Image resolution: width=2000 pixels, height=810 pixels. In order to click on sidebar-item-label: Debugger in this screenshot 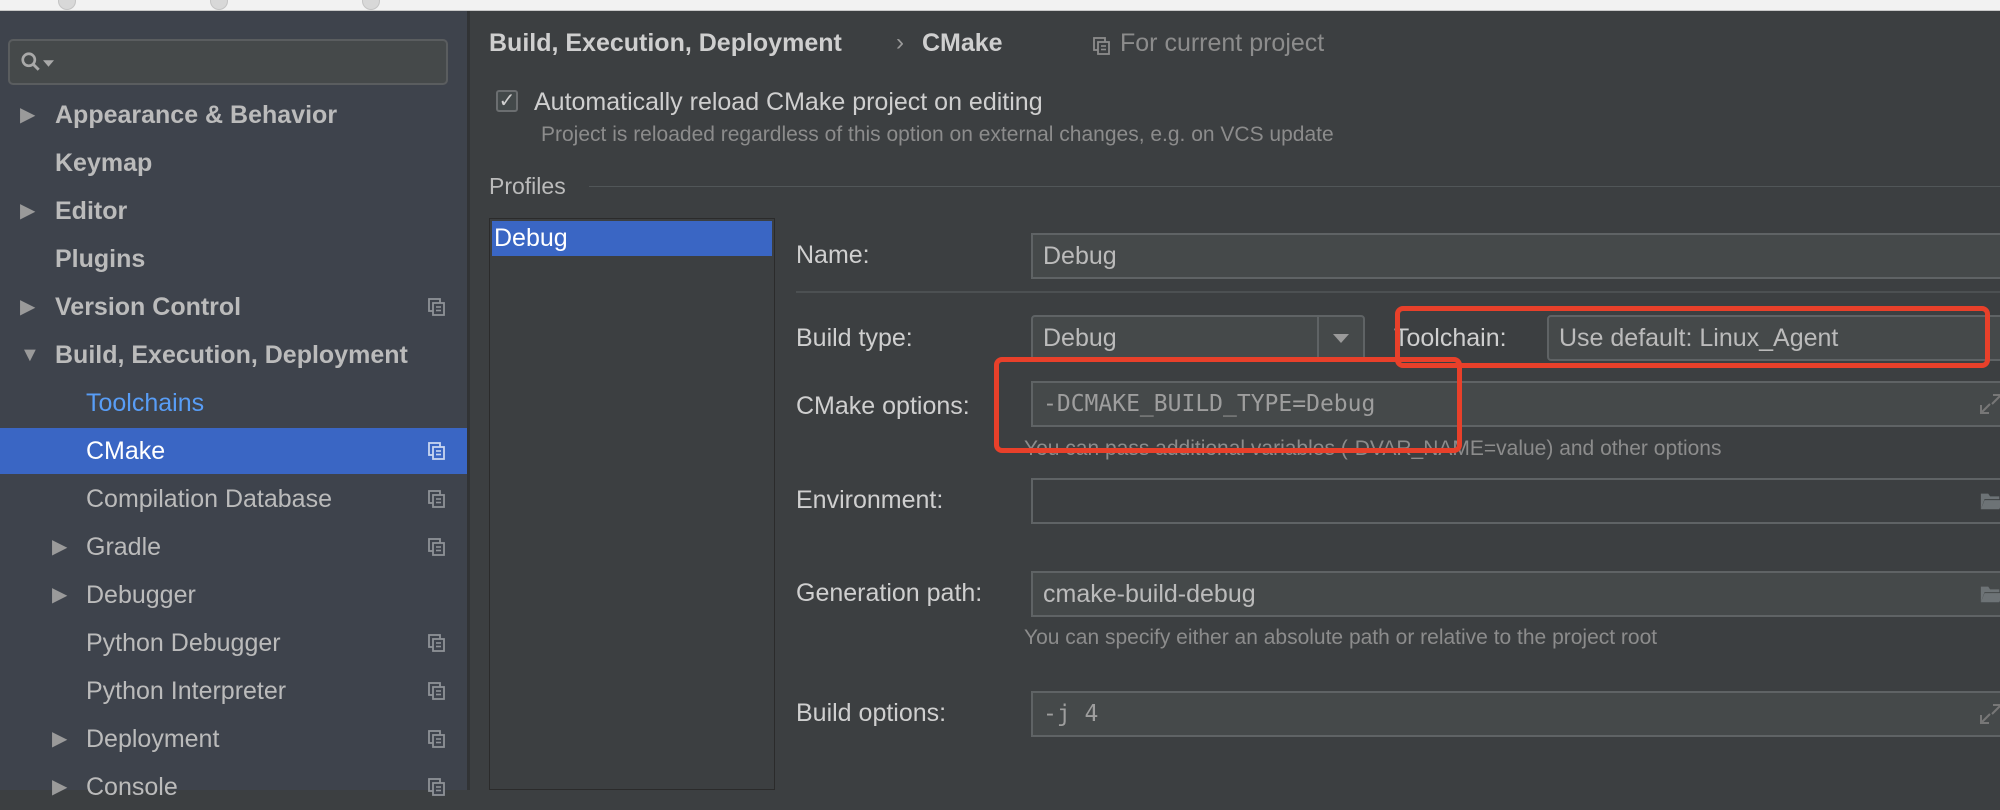, I will do `click(141, 595)`.